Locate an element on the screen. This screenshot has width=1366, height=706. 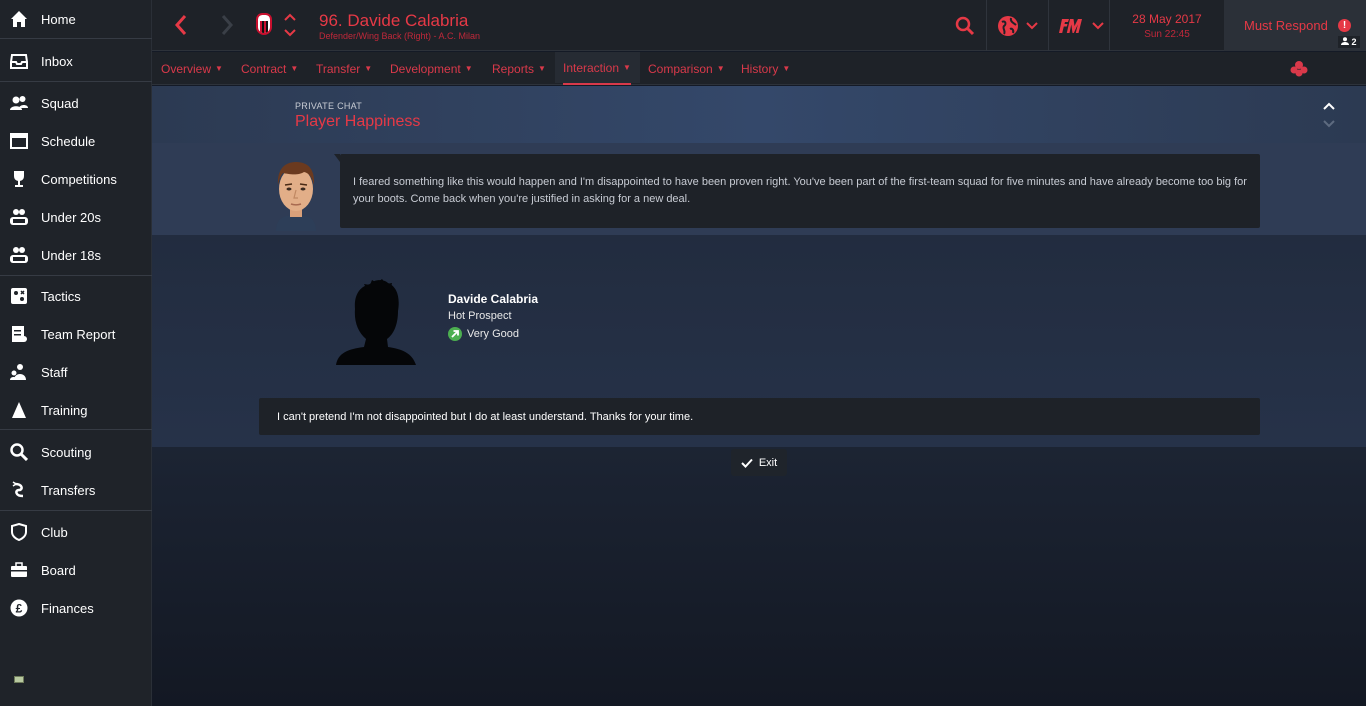
sidebar-item-label: Team Report is located at coordinates (78, 334).